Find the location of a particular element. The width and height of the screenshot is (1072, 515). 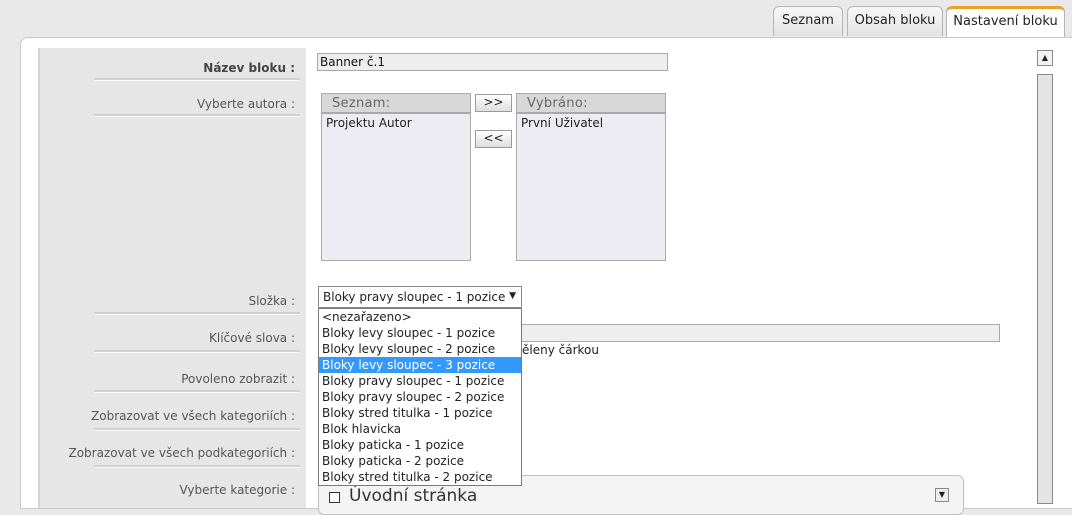

klicova-slova-hint: ěleny čárkou is located at coordinates (560, 350).